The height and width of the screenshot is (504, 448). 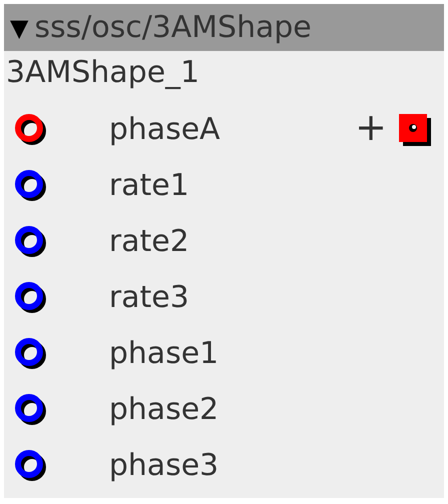 What do you see at coordinates (149, 241) in the screenshot?
I see `input-label: rate2` at bounding box center [149, 241].